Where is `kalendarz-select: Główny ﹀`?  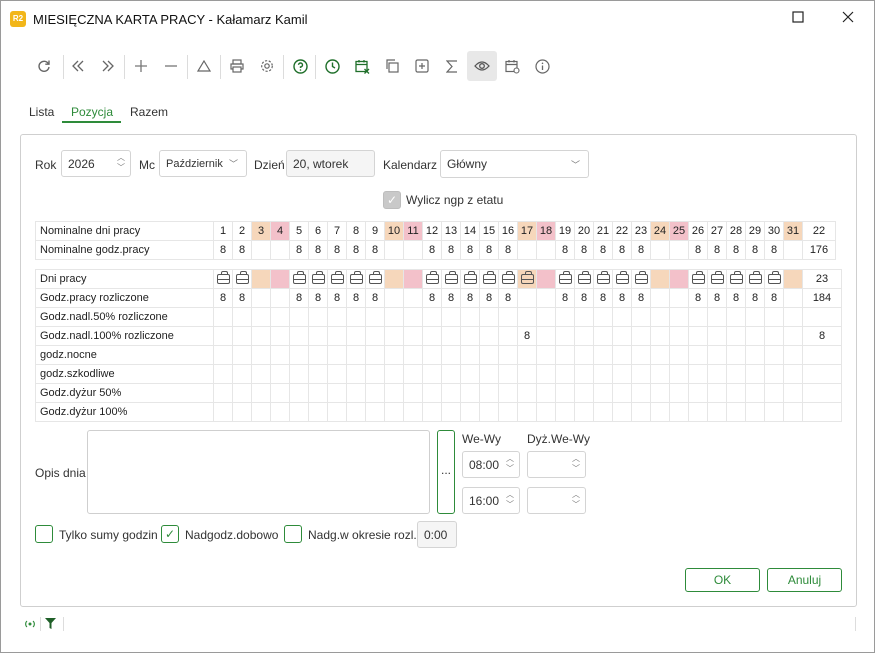 kalendarz-select: Główny ﹀ is located at coordinates (514, 164).